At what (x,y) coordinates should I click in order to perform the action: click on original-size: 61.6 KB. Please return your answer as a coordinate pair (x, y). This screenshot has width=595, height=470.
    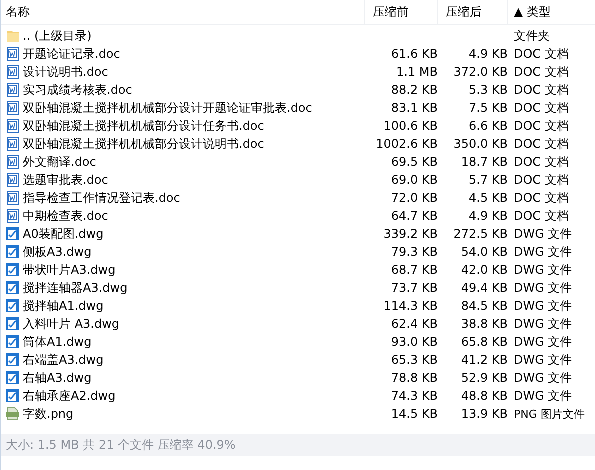
    Looking at the image, I should click on (414, 54).